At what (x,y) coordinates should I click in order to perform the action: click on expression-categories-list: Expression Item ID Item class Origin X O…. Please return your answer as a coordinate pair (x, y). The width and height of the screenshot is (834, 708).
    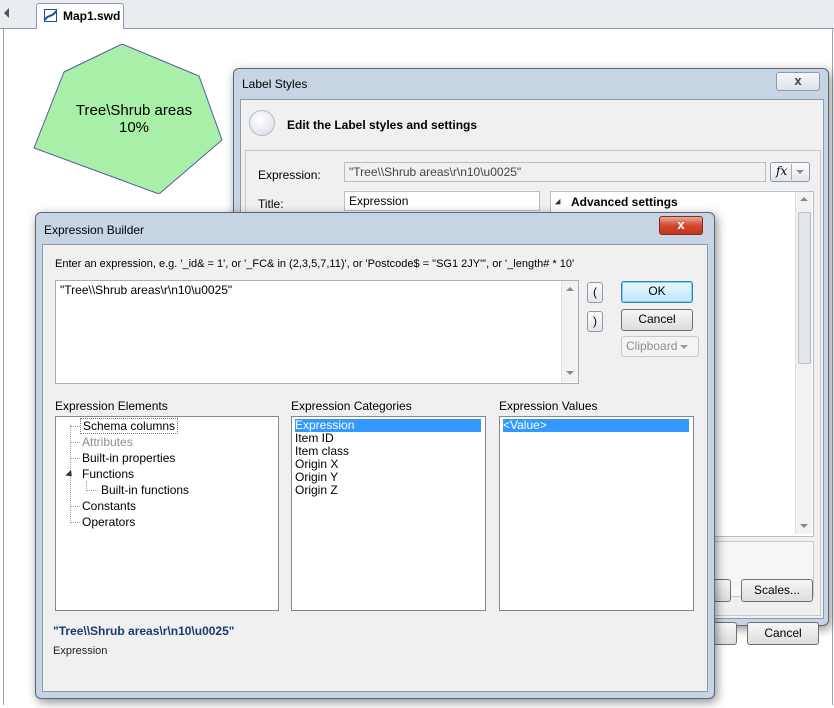
    Looking at the image, I should click on (388, 513).